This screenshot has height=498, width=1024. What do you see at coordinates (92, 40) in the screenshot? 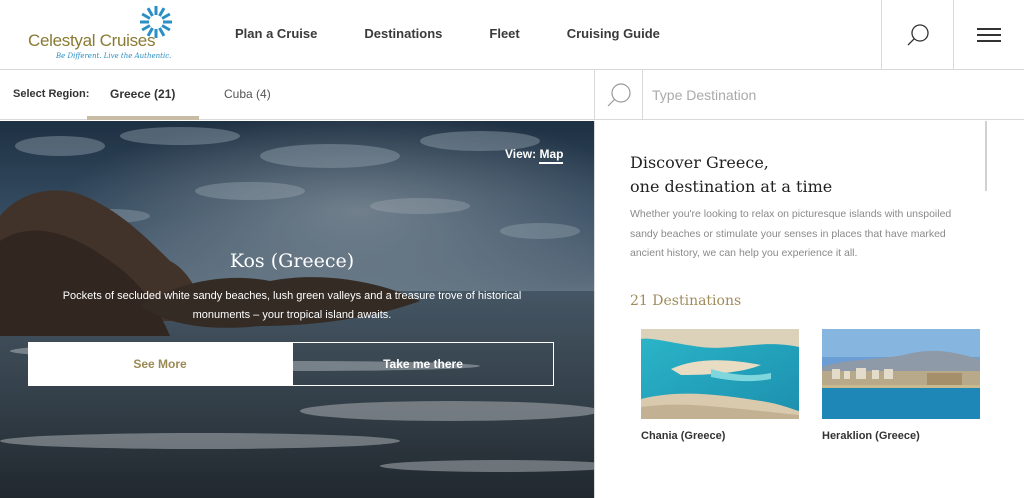
I see `logo-wordmark: Celestyal Cruises` at bounding box center [92, 40].